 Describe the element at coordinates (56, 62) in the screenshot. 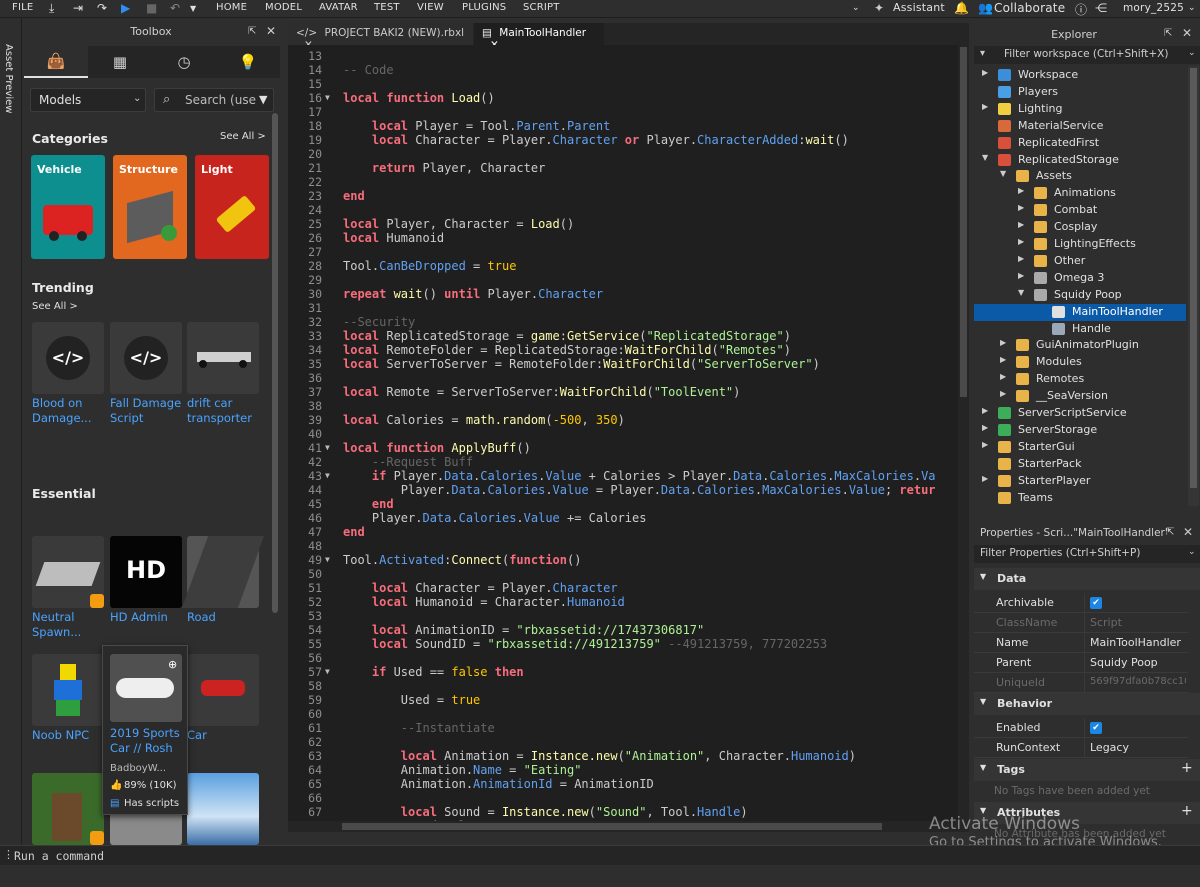

I see `tab-marketplace: 👜` at that location.